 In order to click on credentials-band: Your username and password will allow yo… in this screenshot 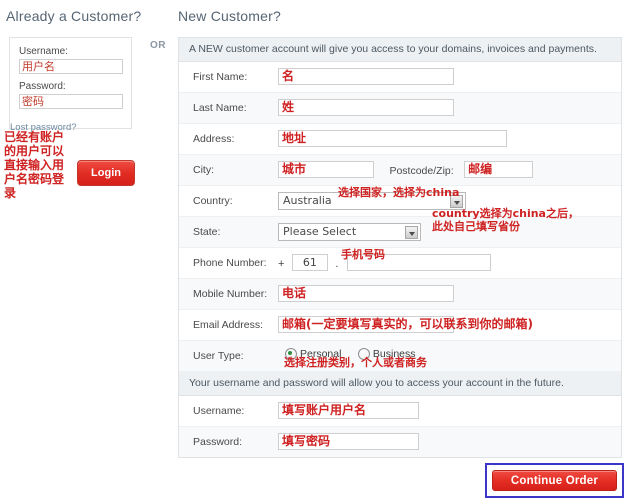, I will do `click(400, 384)`.